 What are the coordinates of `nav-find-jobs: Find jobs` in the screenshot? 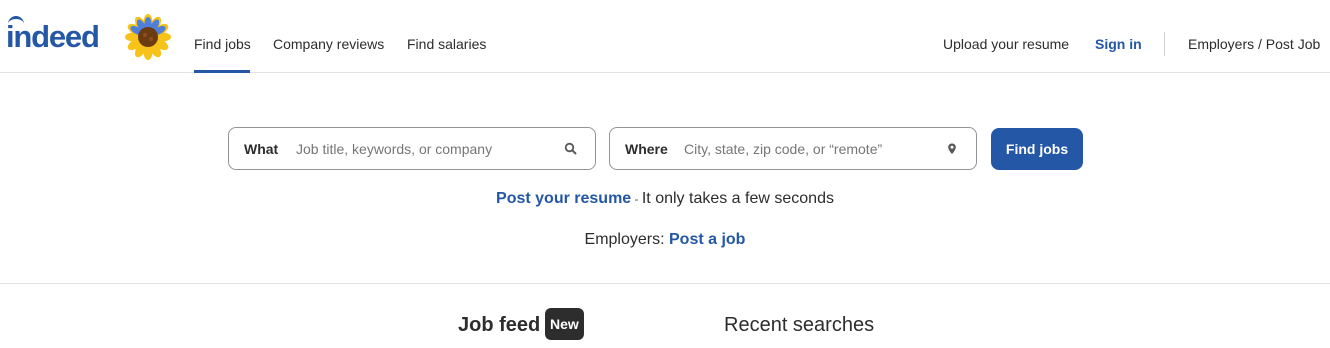 It's located at (222, 44).